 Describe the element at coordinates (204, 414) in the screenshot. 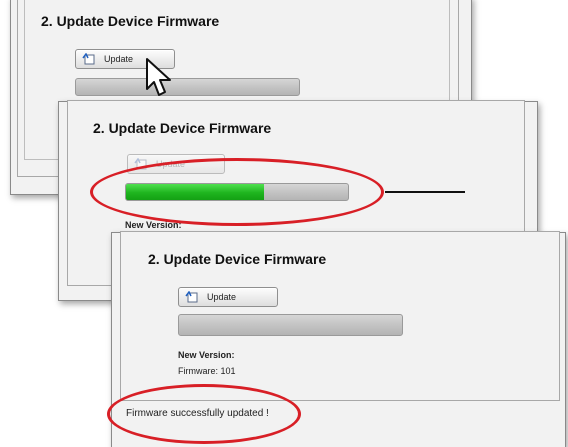

I see `highlight-ring-status` at that location.